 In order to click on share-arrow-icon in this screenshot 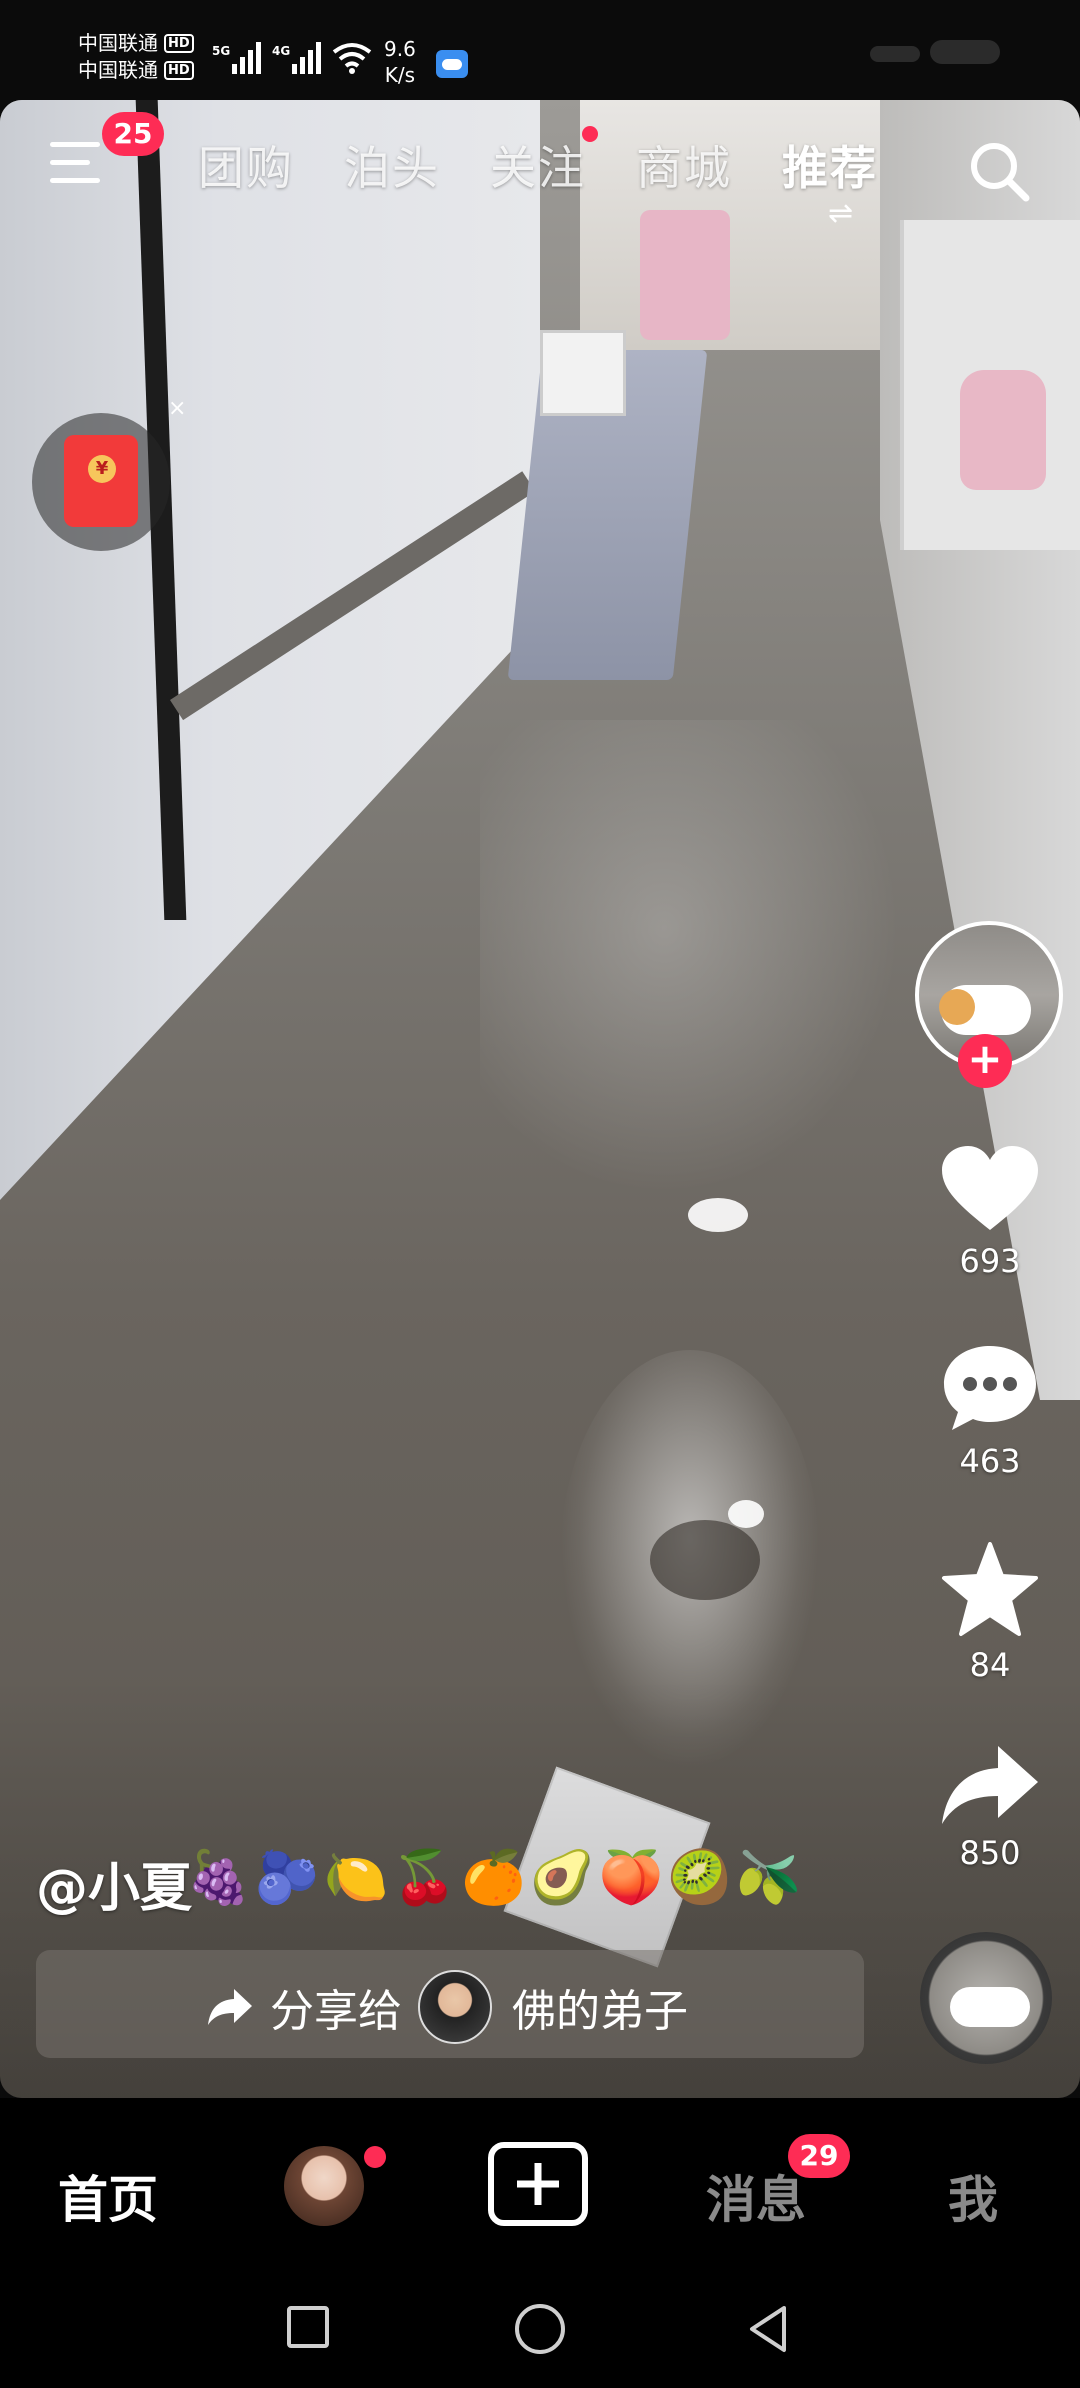, I will do `click(990, 1785)`.